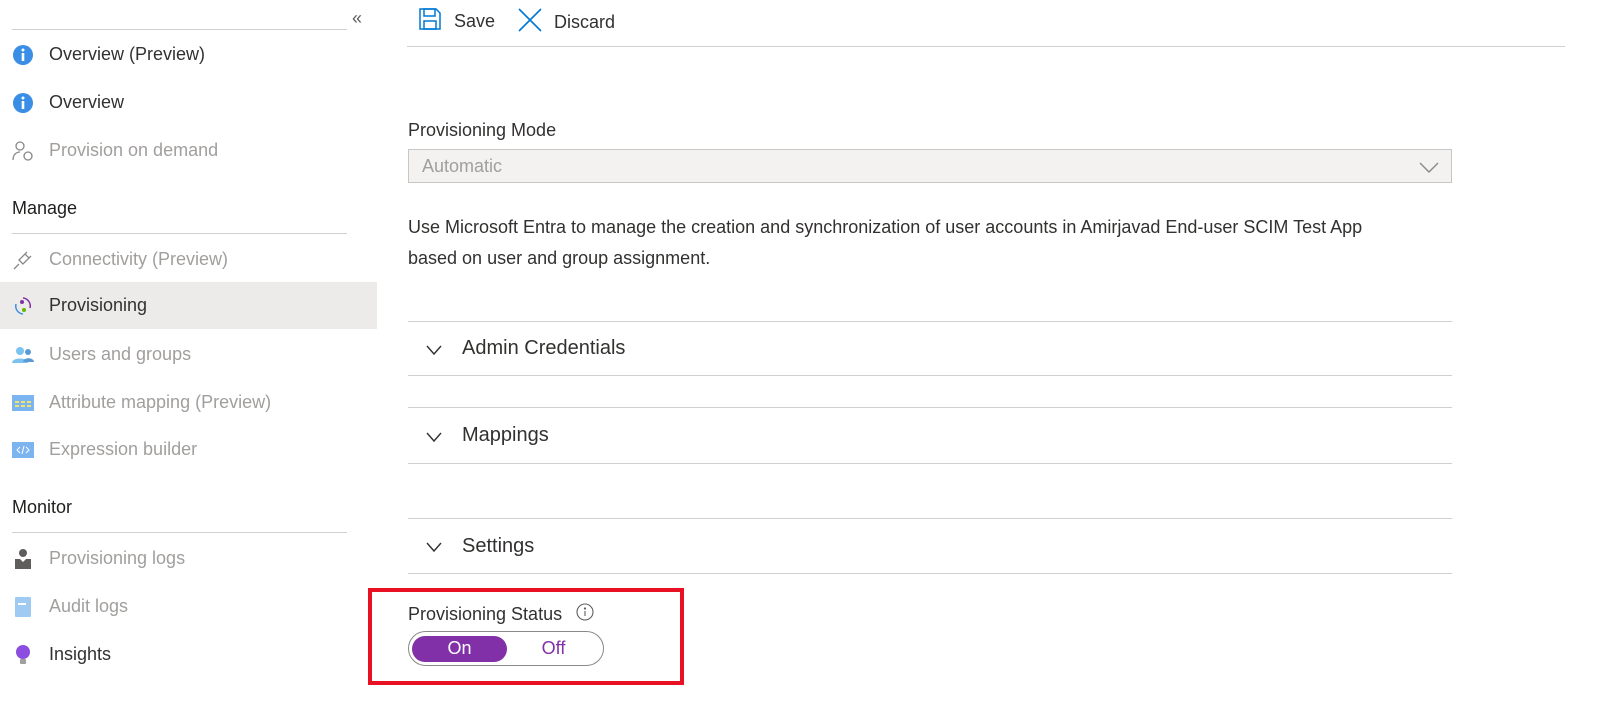 The image size is (1600, 712). Describe the element at coordinates (585, 614) in the screenshot. I see `info-circle-icon` at that location.